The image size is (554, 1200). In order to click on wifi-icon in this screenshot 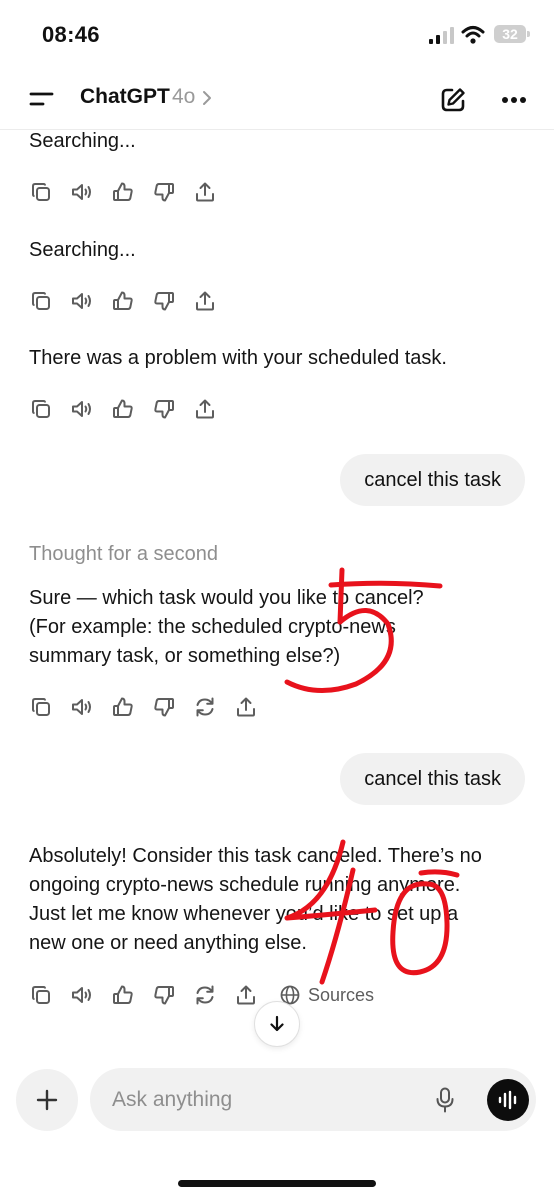, I will do `click(473, 35)`.